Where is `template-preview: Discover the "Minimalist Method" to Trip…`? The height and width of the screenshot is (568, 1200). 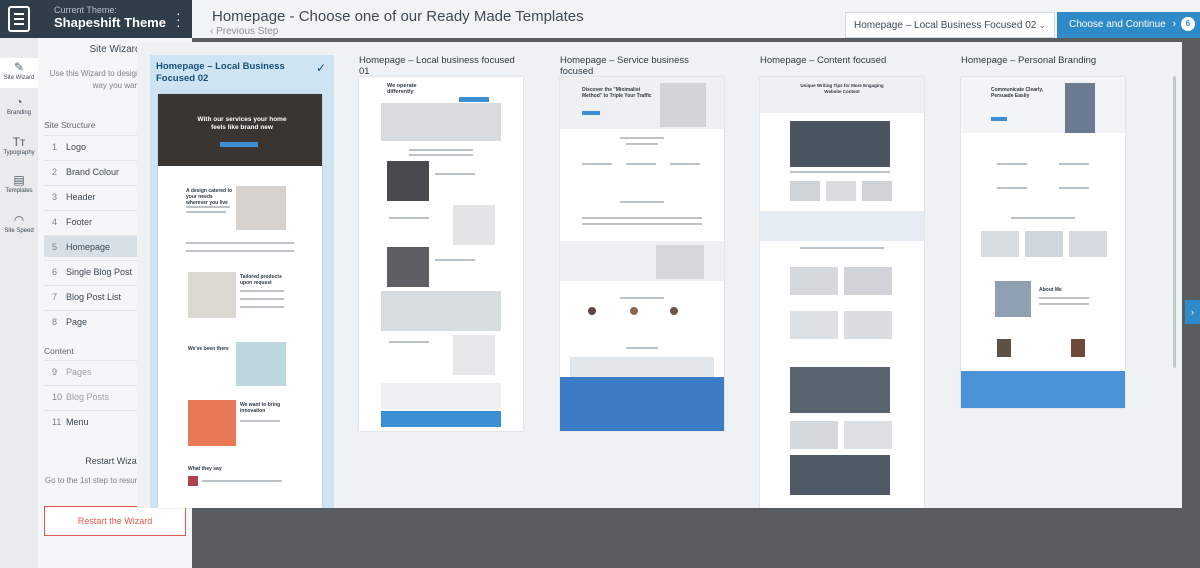 template-preview: Discover the "Minimalist Method" to Trip… is located at coordinates (642, 254).